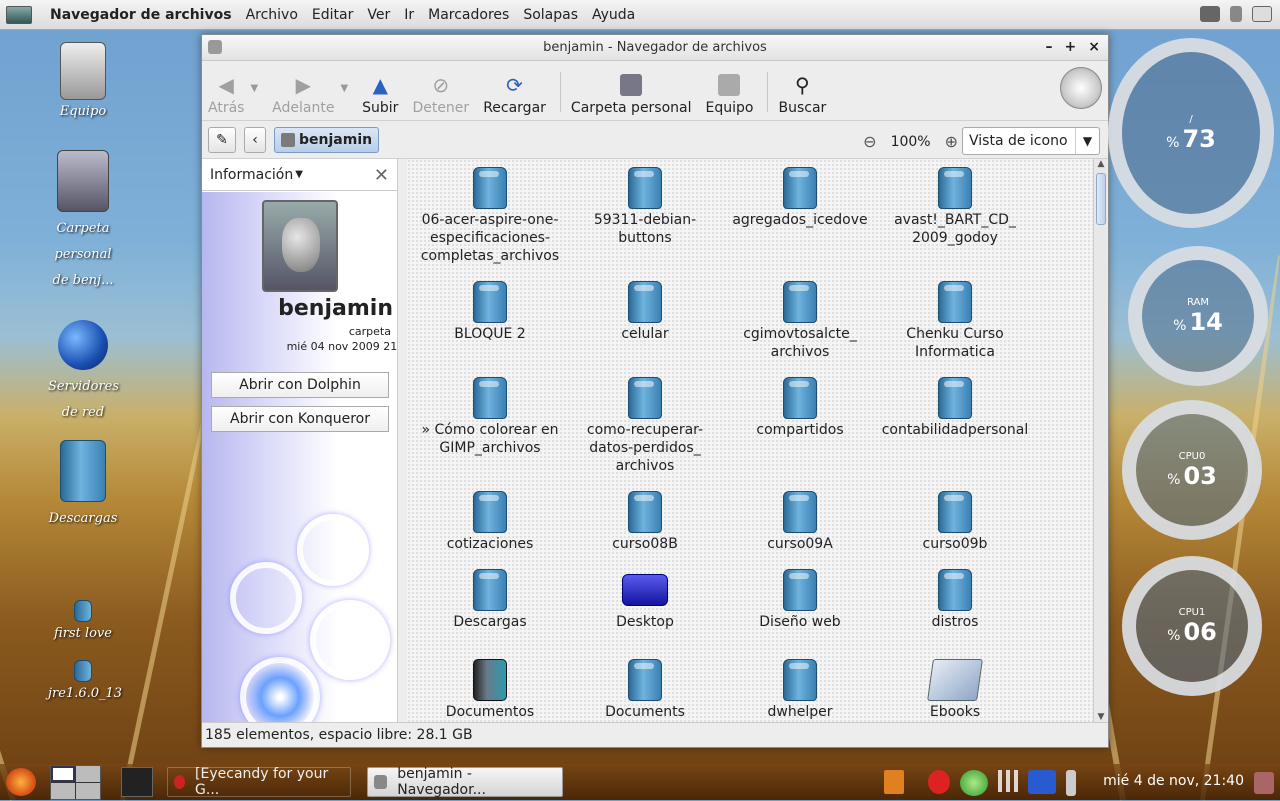 The height and width of the screenshot is (801, 1280). I want to click on speaker-icon, so click(1264, 783).